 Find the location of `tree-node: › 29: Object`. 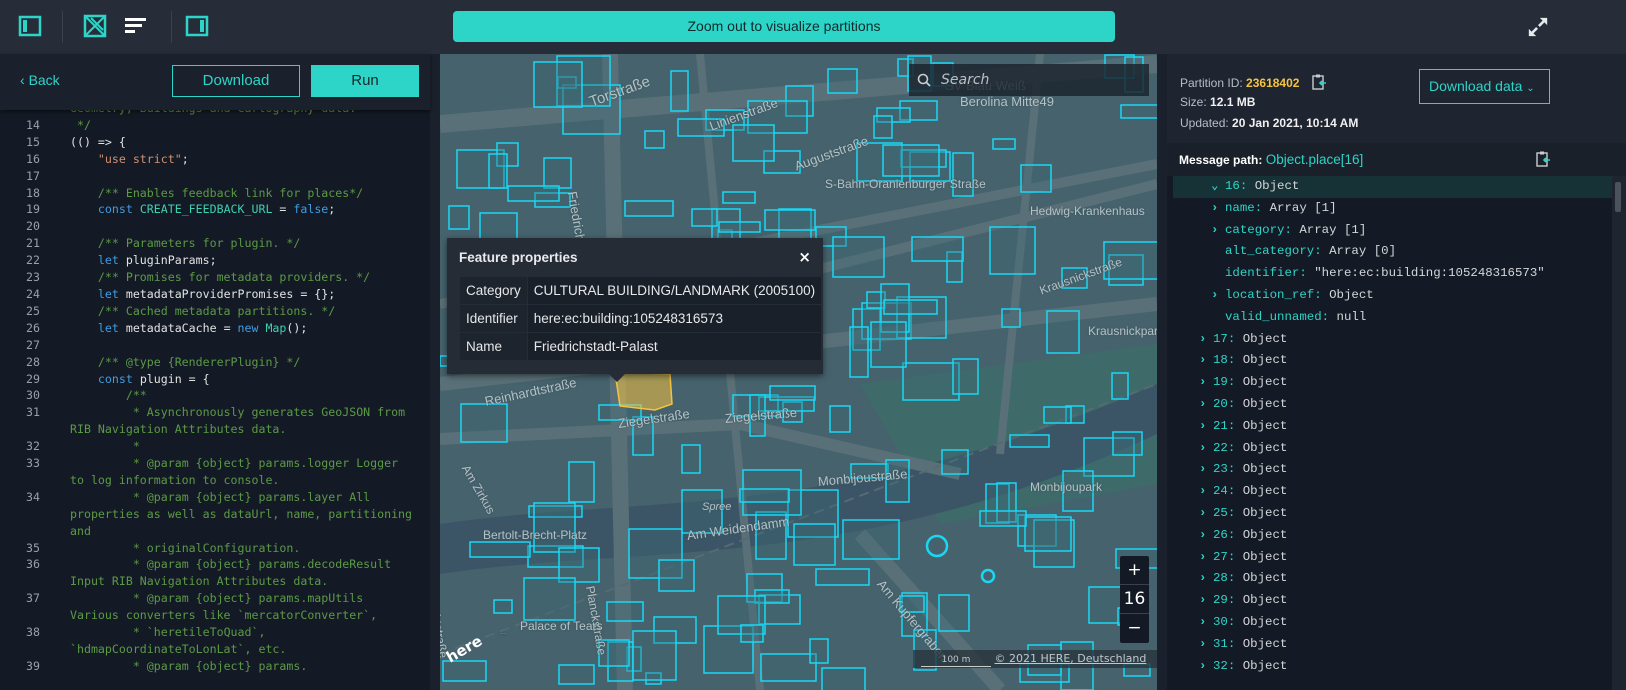

tree-node: › 29: Object is located at coordinates (1389, 601).